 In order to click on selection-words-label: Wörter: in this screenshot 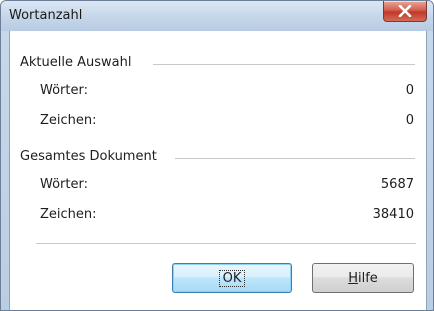, I will do `click(64, 90)`.